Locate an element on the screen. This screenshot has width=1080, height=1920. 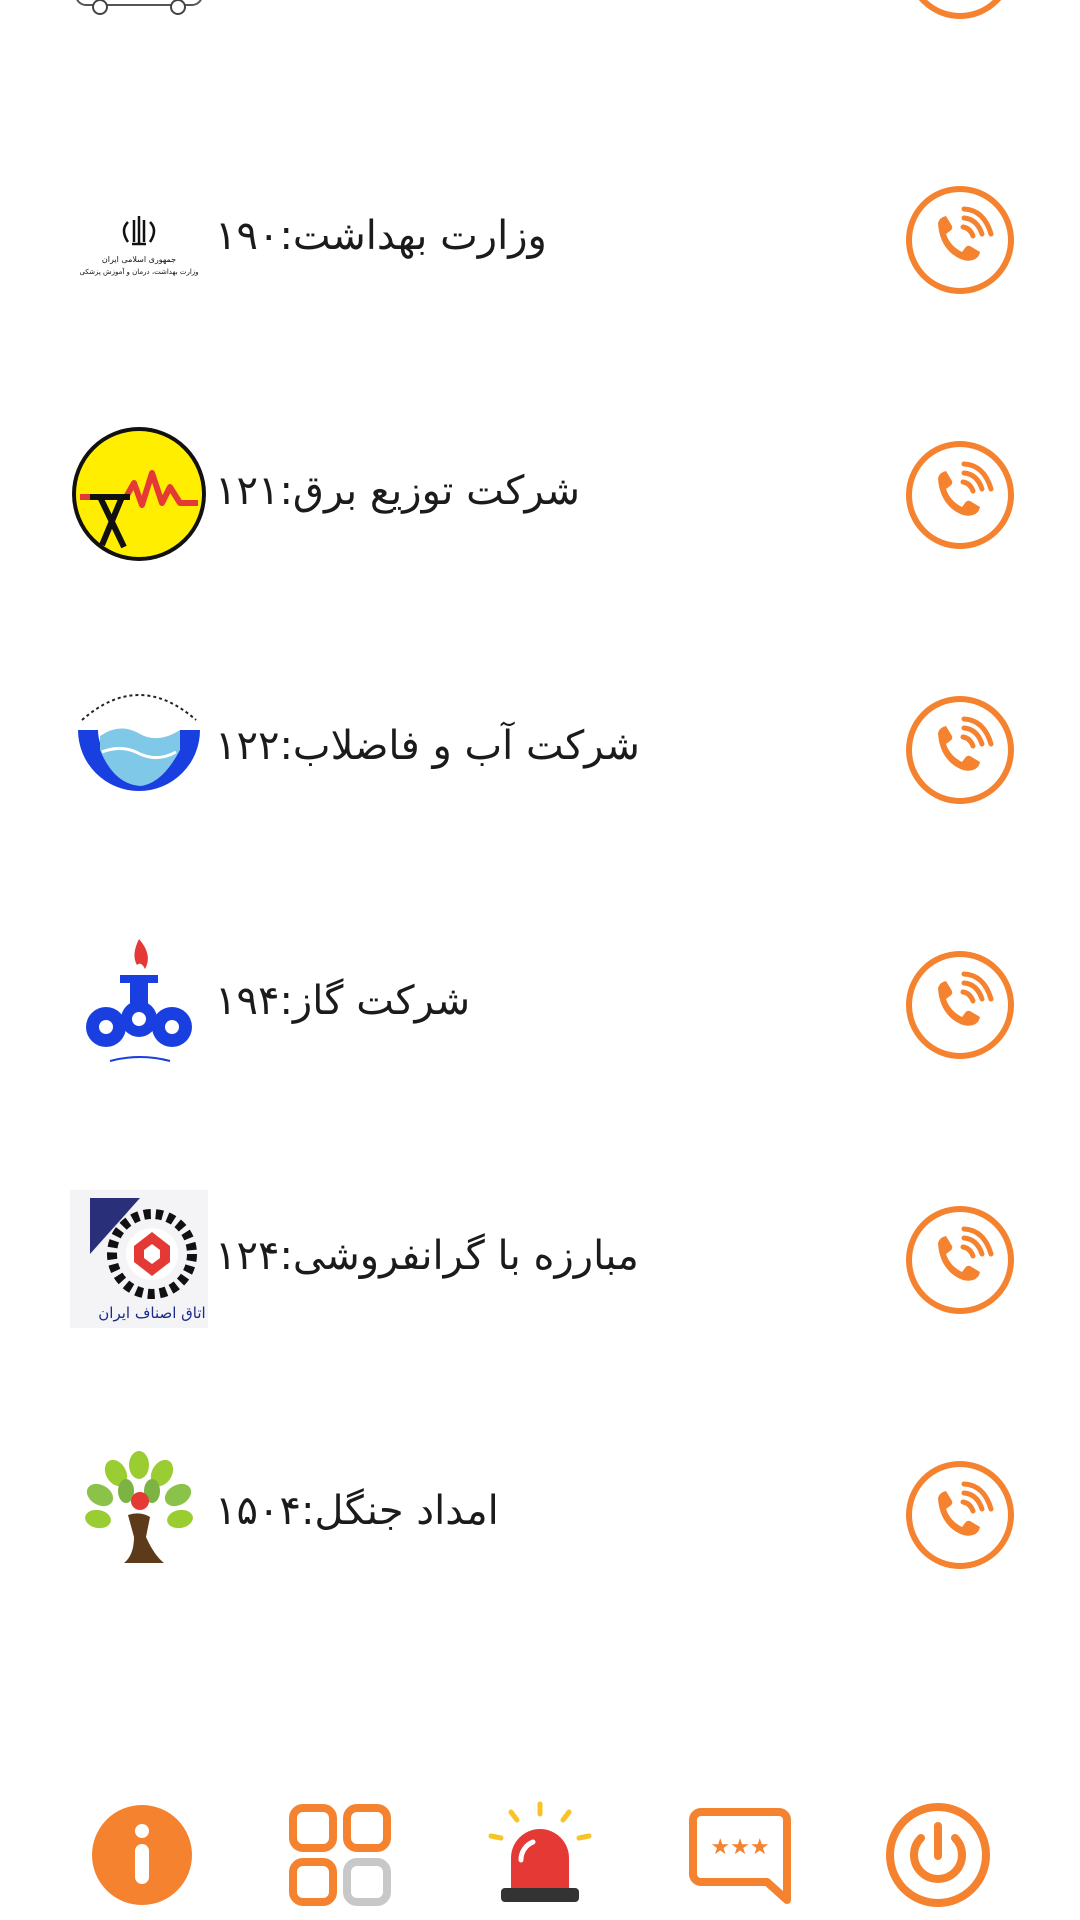
guild-chamber-logo-icon: اتاق اصناف ایران is located at coordinates (139, 1259).